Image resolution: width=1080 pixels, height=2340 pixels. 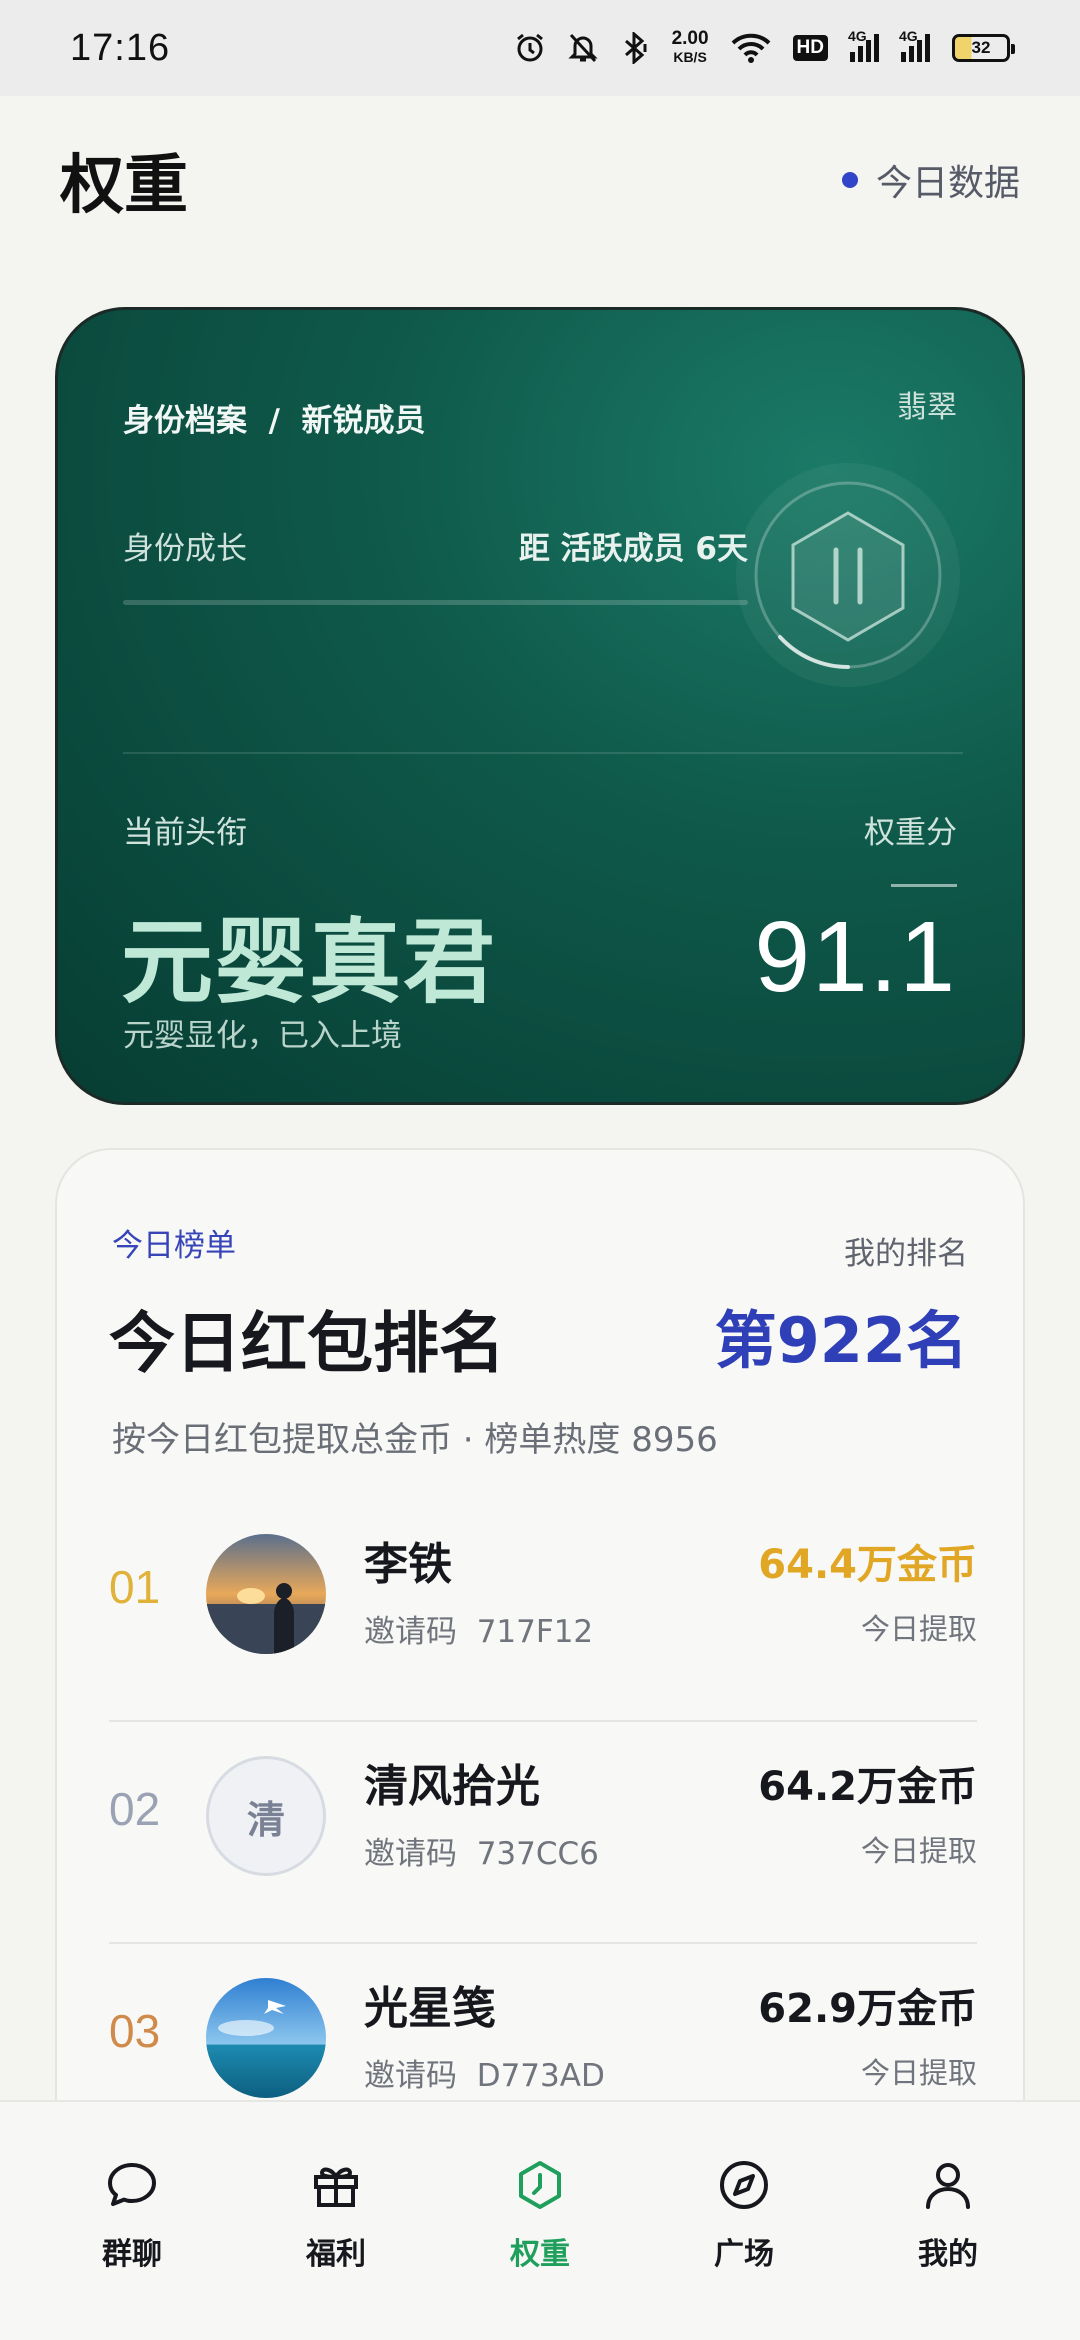 What do you see at coordinates (540, 2185) in the screenshot?
I see `weight-hexagon-icon` at bounding box center [540, 2185].